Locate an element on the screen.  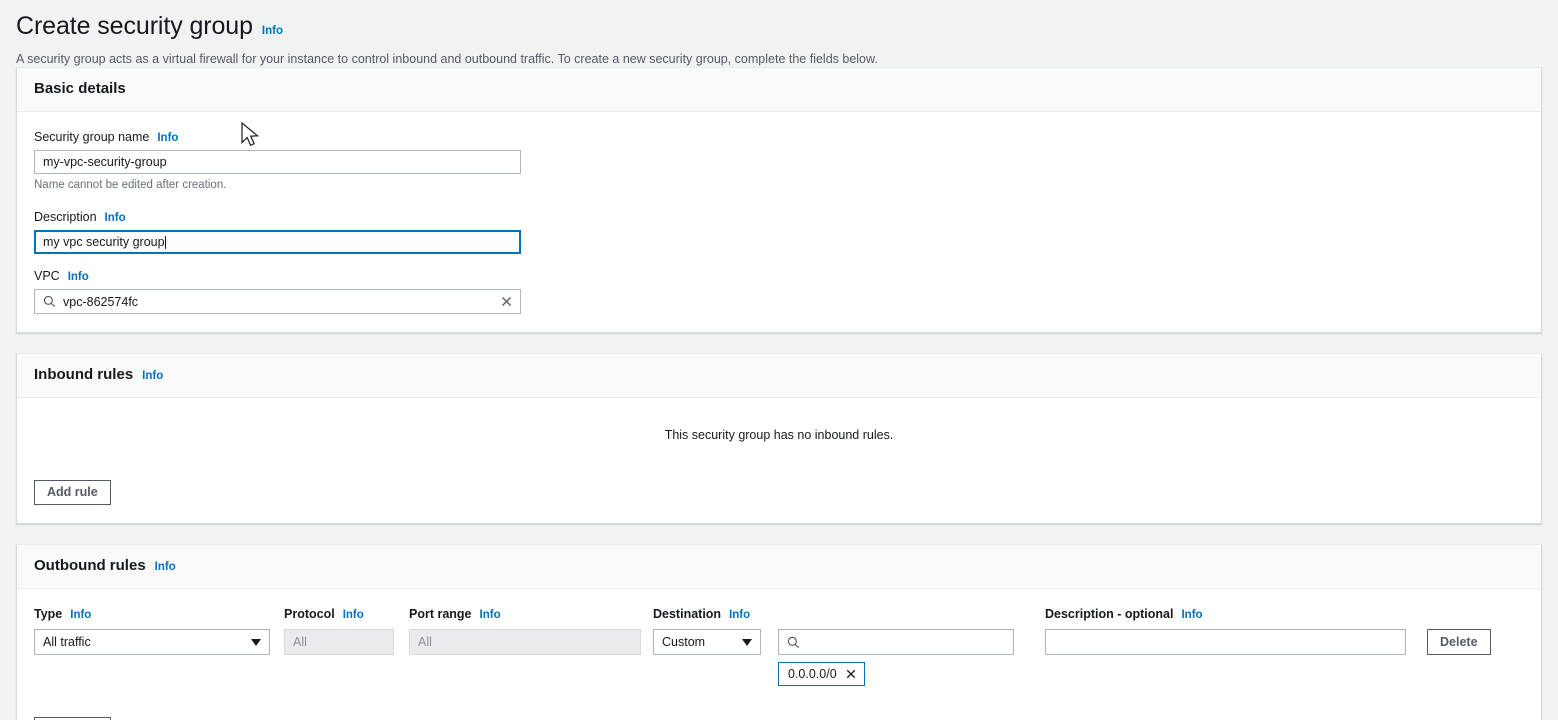
basic-details-header: Basic details is located at coordinates (779, 90).